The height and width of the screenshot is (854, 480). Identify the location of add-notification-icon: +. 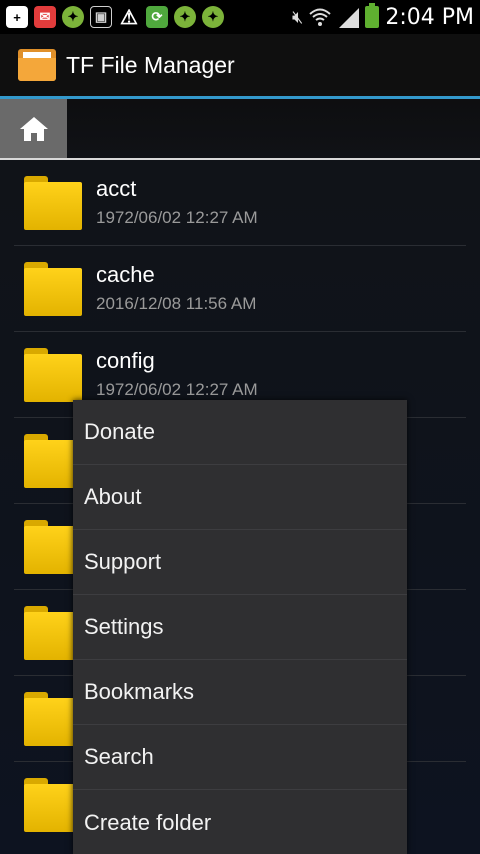
(17, 17).